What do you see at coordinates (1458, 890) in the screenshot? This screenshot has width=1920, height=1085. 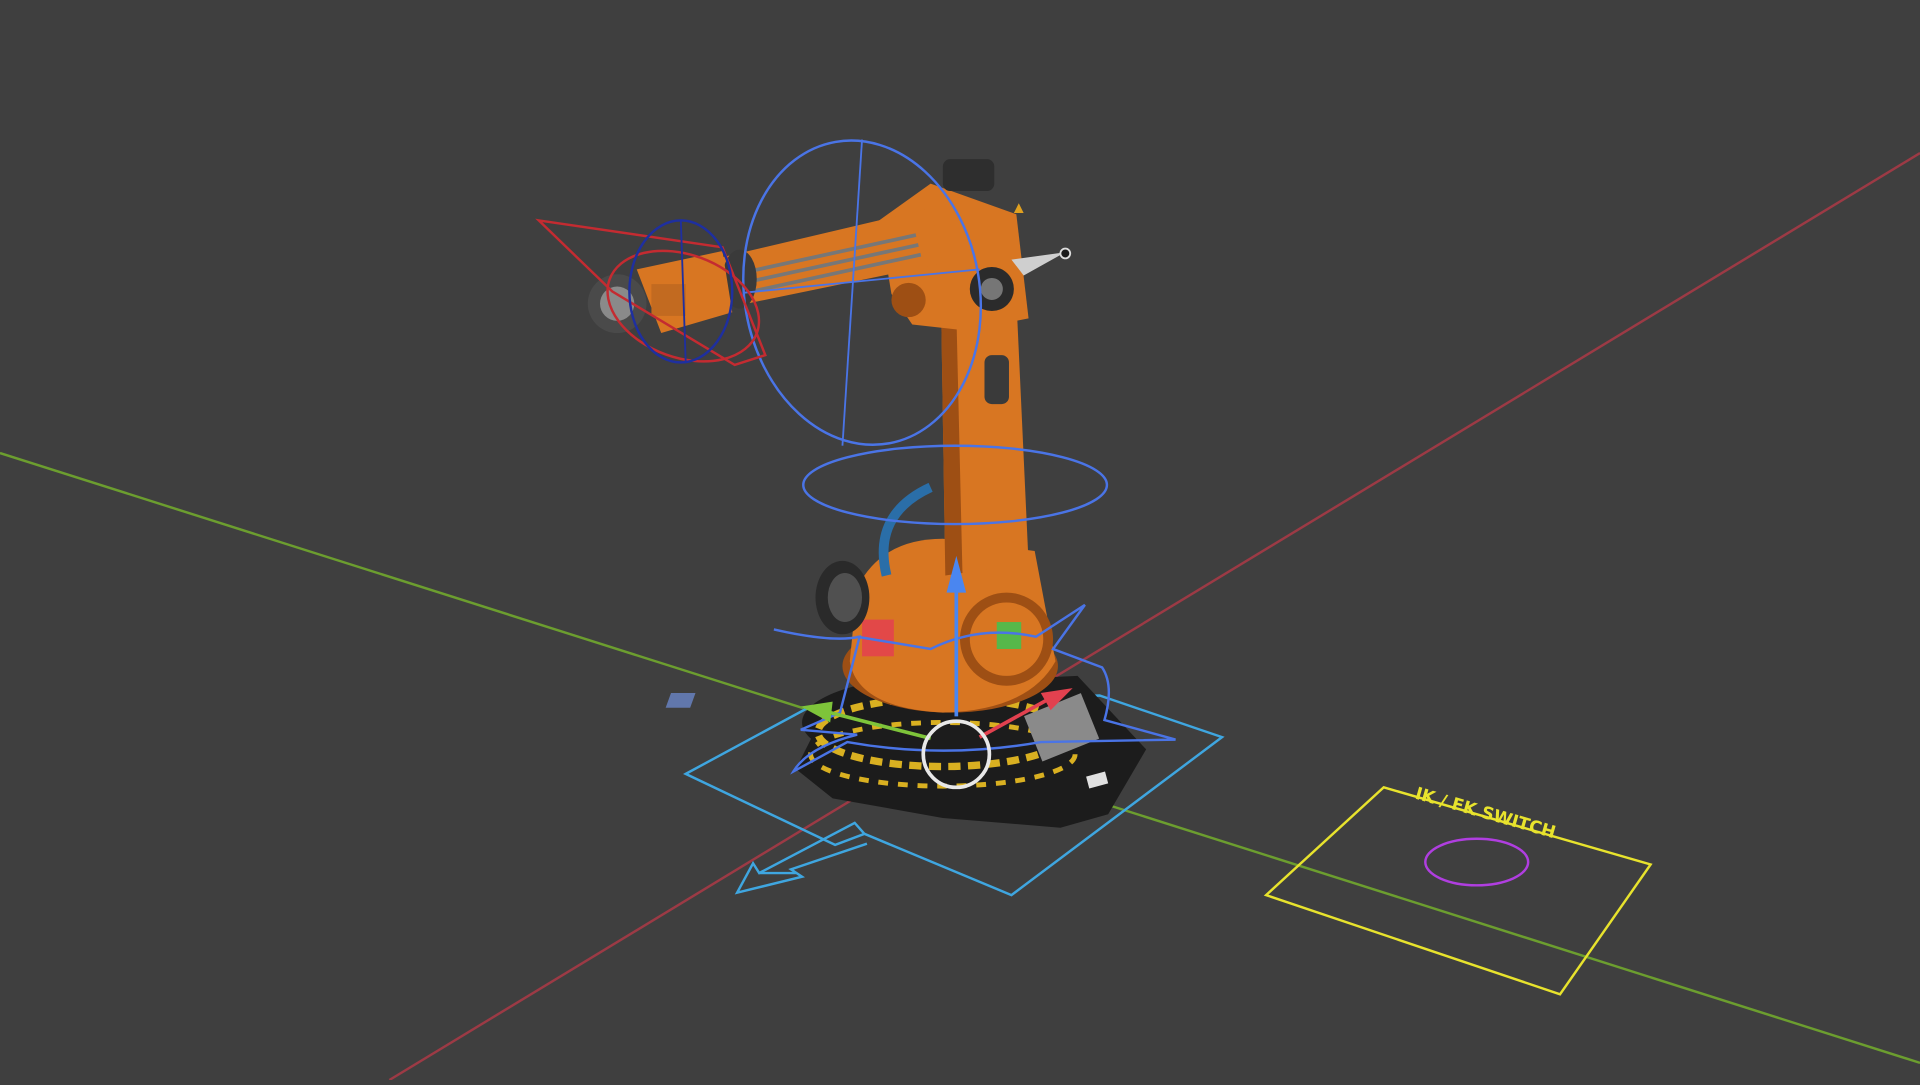 I see `ik-fk-switch-control: IK / FK SWITCH` at bounding box center [1458, 890].